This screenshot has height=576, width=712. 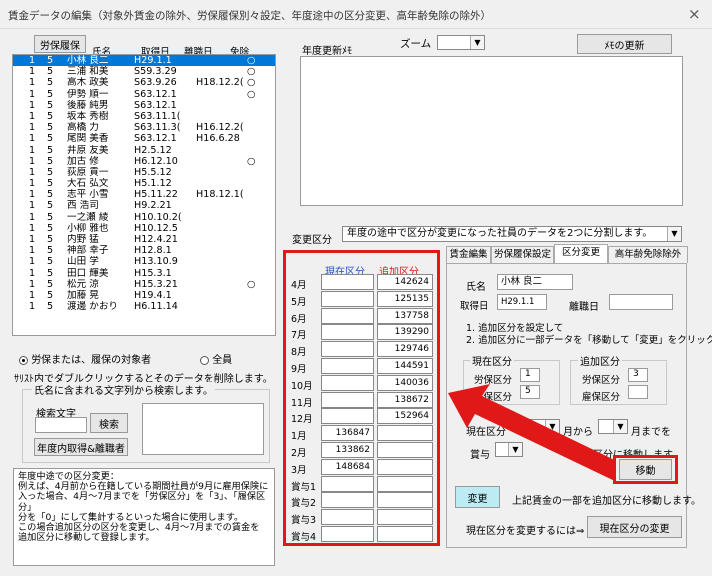 I want to click on list-item: 1 5 加古 修 H6.12.10 ○, so click(x=144, y=161).